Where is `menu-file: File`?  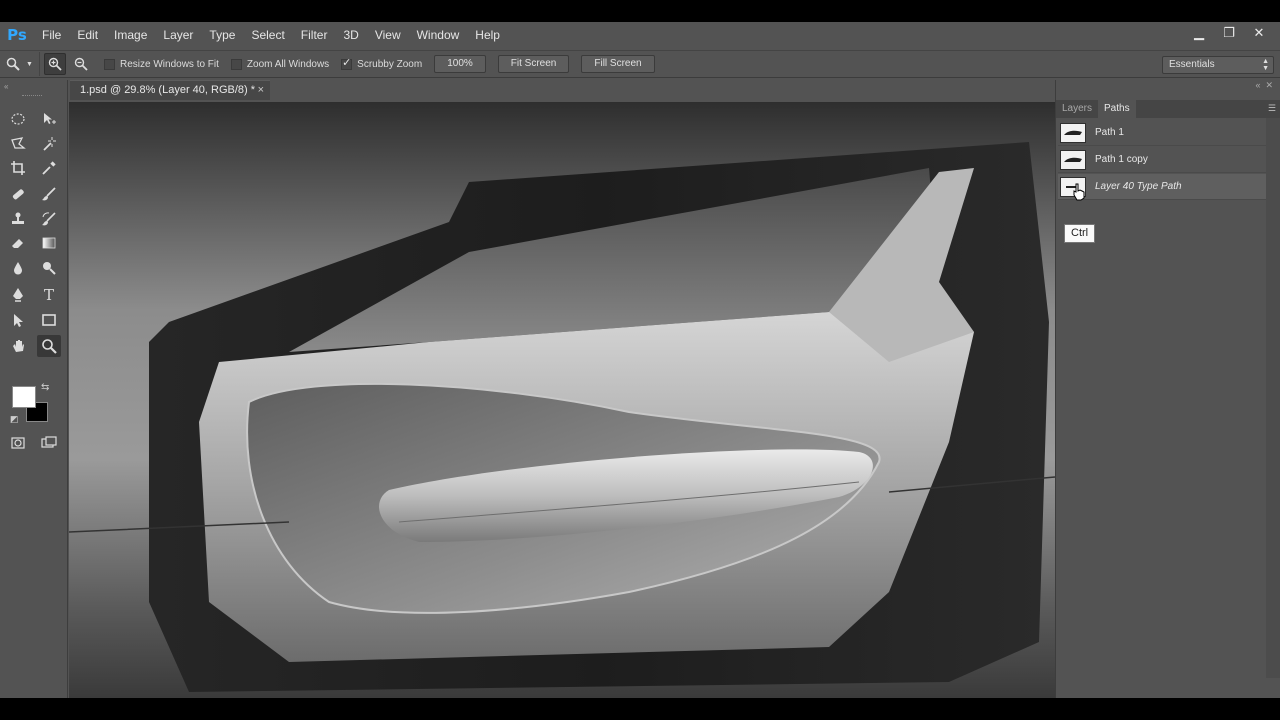 menu-file: File is located at coordinates (51, 35).